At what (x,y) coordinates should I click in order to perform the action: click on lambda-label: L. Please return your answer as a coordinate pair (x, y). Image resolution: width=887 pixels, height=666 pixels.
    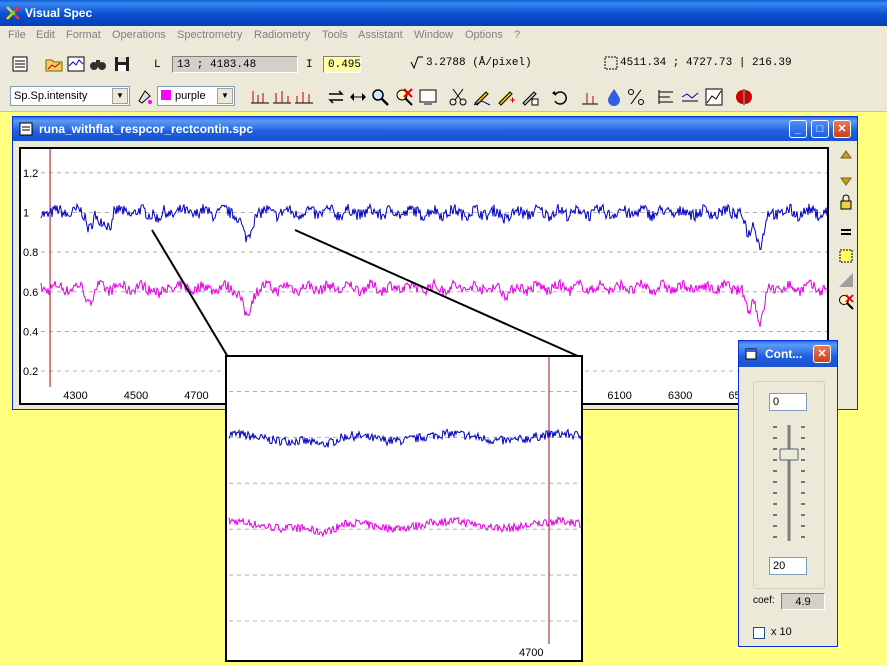
    Looking at the image, I should click on (157, 65).